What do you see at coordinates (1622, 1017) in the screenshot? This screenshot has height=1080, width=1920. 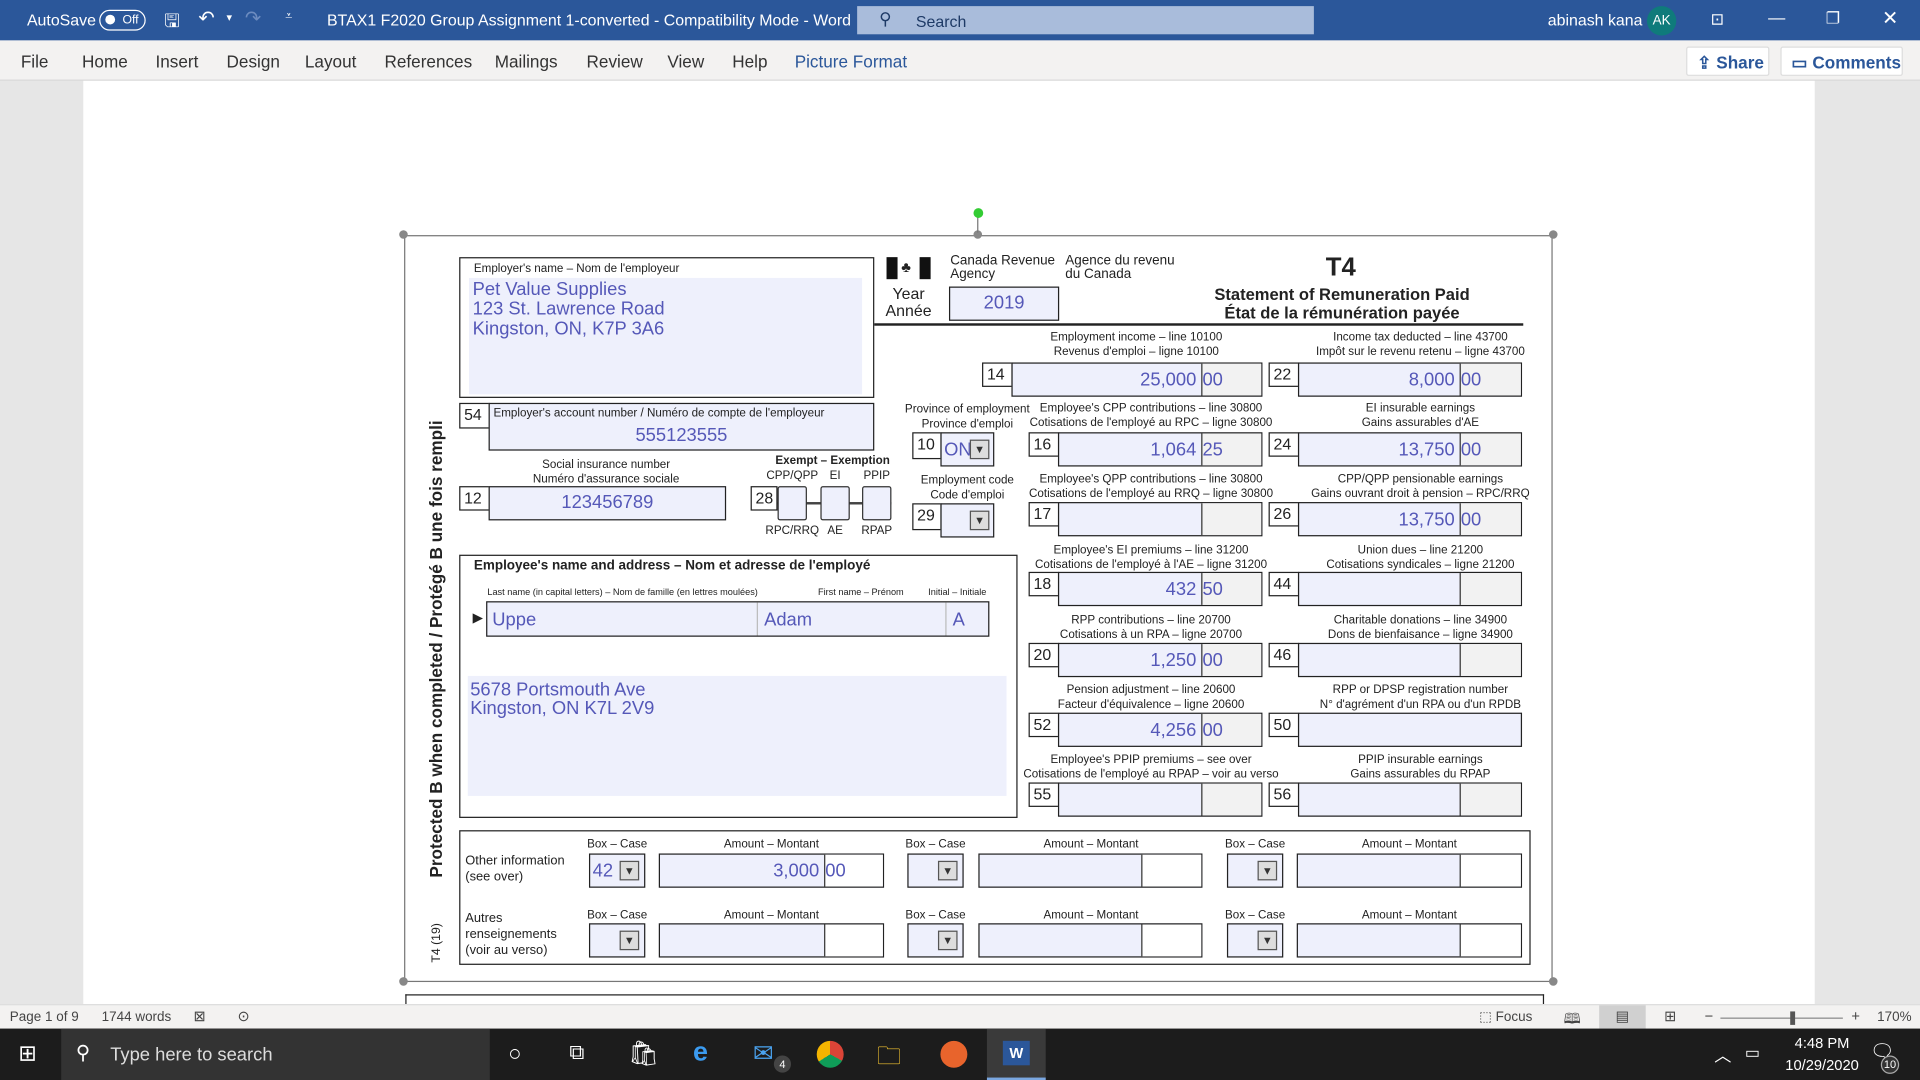 I see `print-layout-icon: ▤` at bounding box center [1622, 1017].